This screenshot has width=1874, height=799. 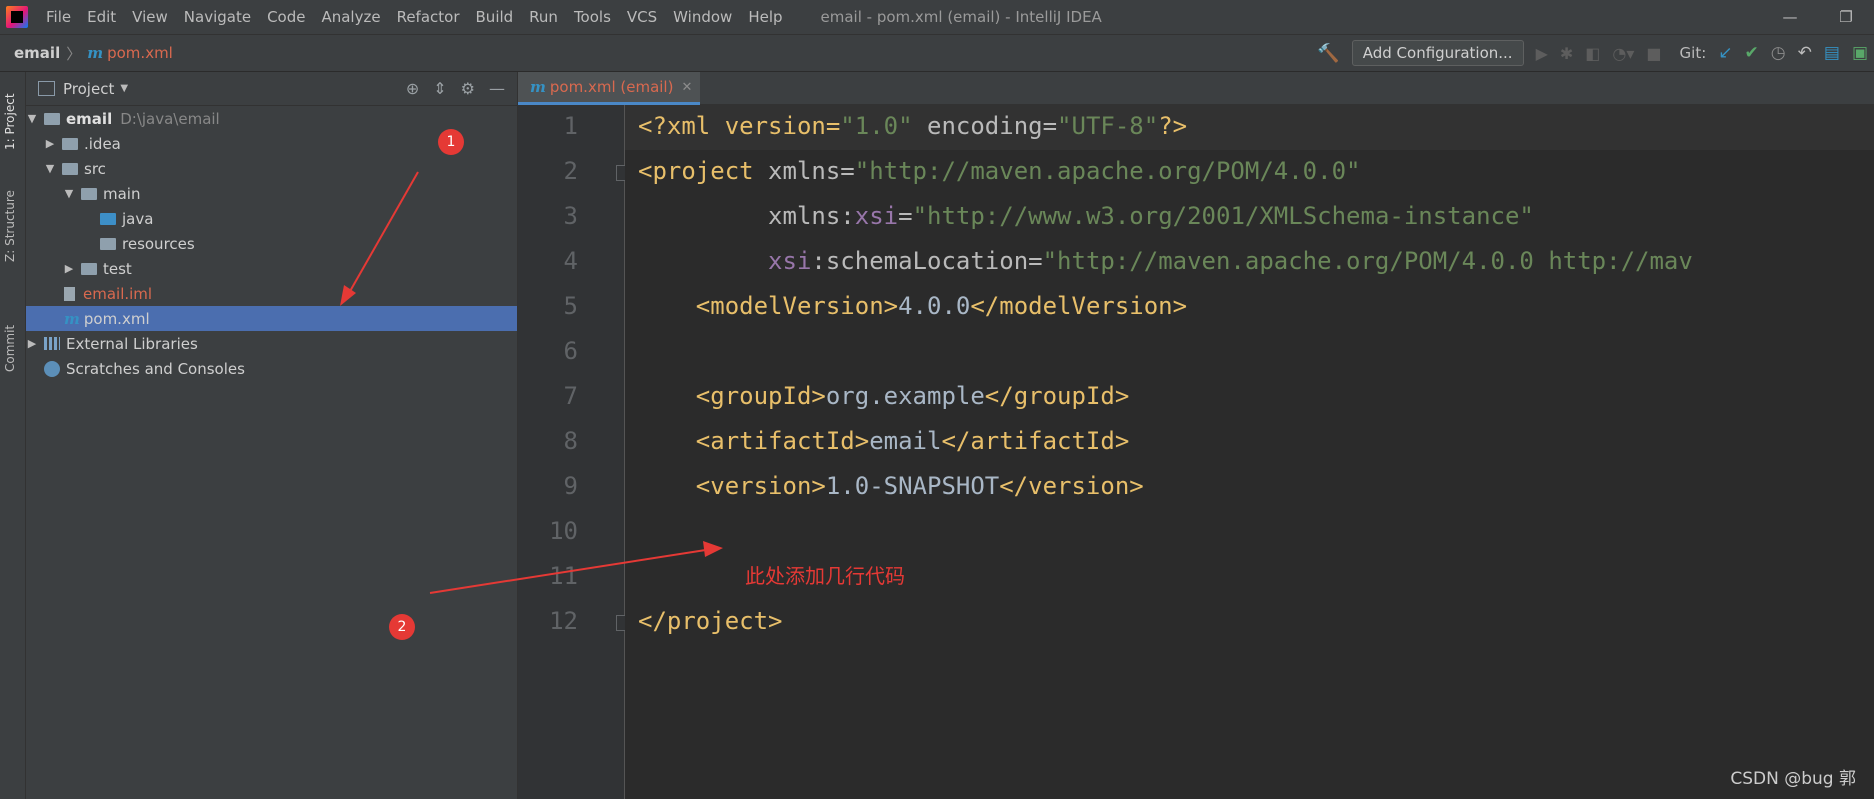 What do you see at coordinates (1793, 779) in the screenshot?
I see `watermark: CSDN @bug 郭` at bounding box center [1793, 779].